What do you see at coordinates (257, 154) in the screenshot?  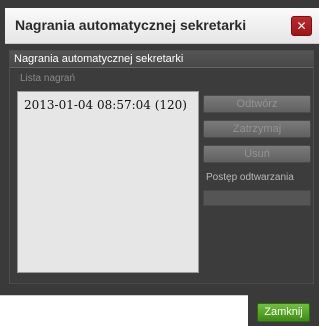 I see `delete-button: Usuń` at bounding box center [257, 154].